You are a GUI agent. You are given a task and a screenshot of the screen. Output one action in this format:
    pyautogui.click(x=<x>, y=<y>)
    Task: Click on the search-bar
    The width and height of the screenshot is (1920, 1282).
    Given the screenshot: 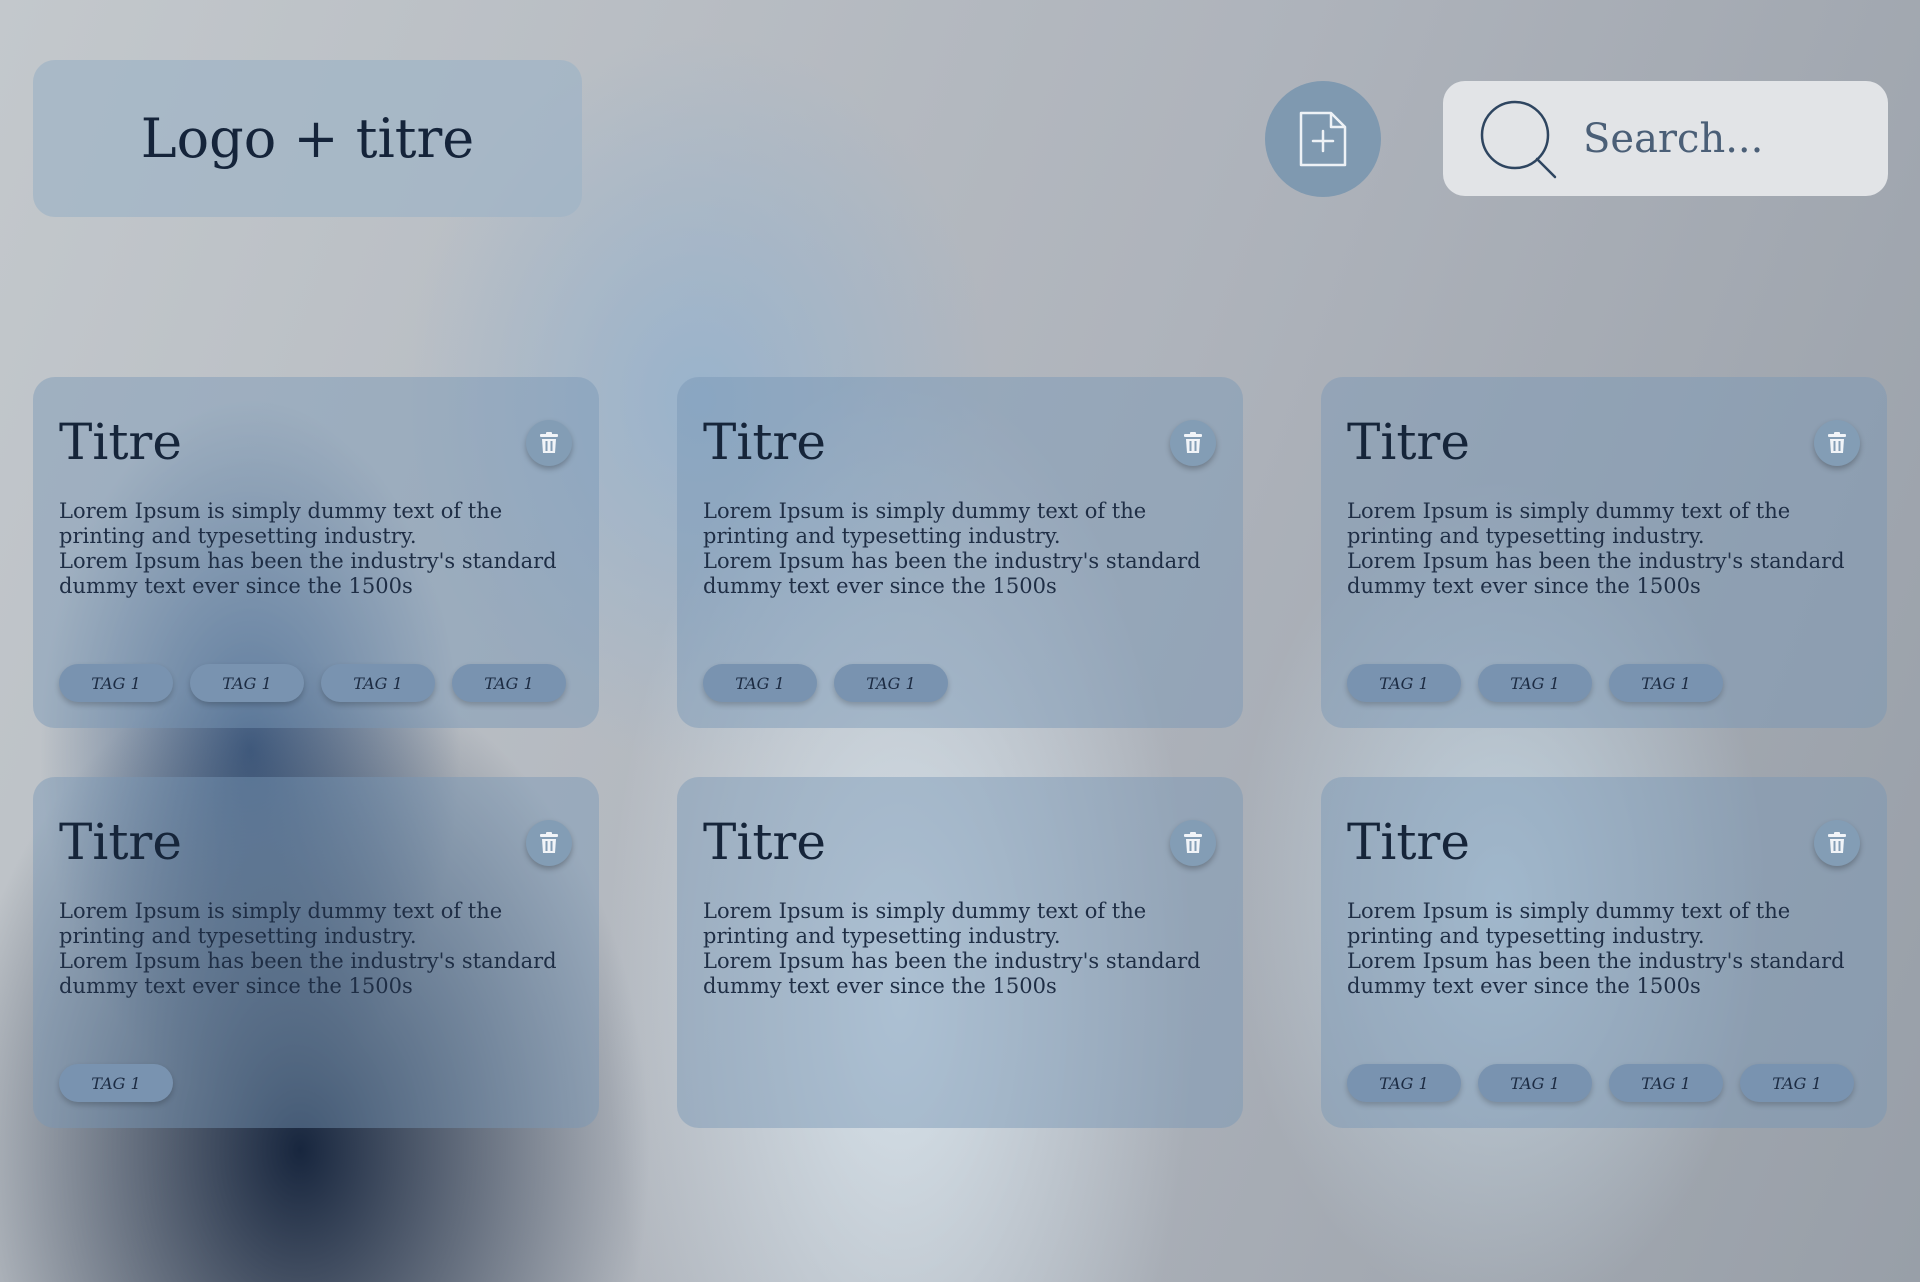 What is the action you would take?
    pyautogui.click(x=1665, y=138)
    